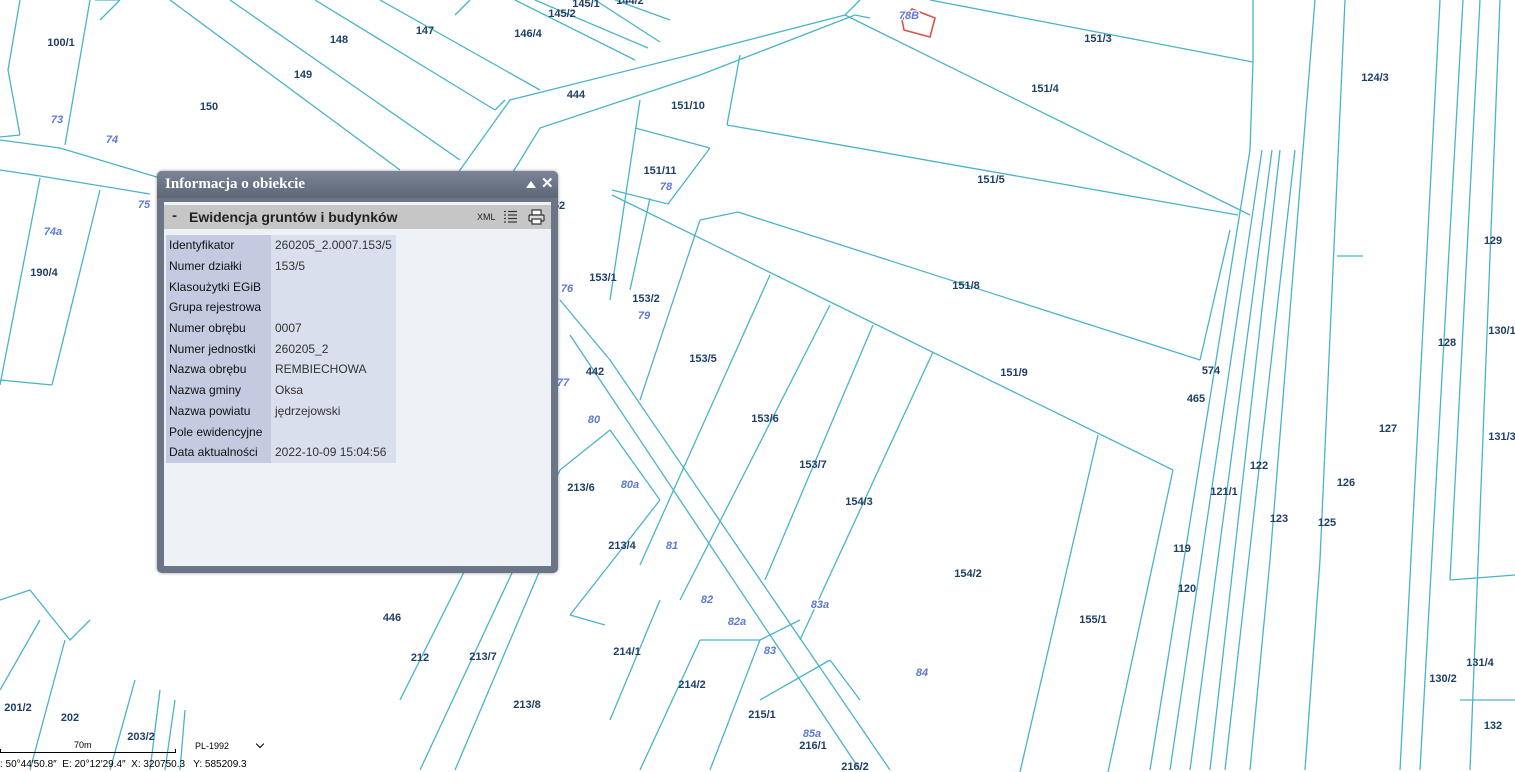 Image resolution: width=1515 pixels, height=772 pixels. Describe the element at coordinates (968, 574) in the screenshot. I see `parcel-number-label: 154/2` at that location.